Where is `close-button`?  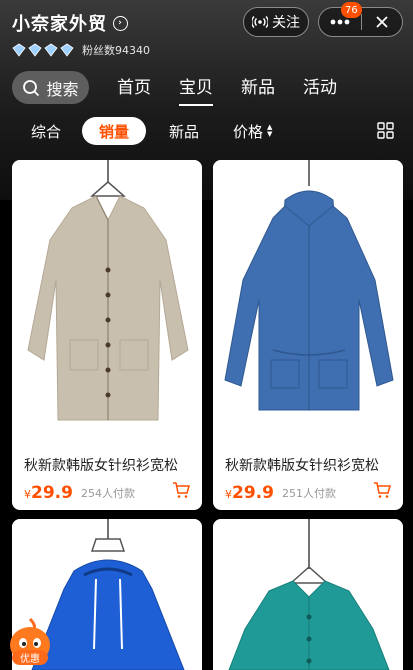
close-button is located at coordinates (382, 22).